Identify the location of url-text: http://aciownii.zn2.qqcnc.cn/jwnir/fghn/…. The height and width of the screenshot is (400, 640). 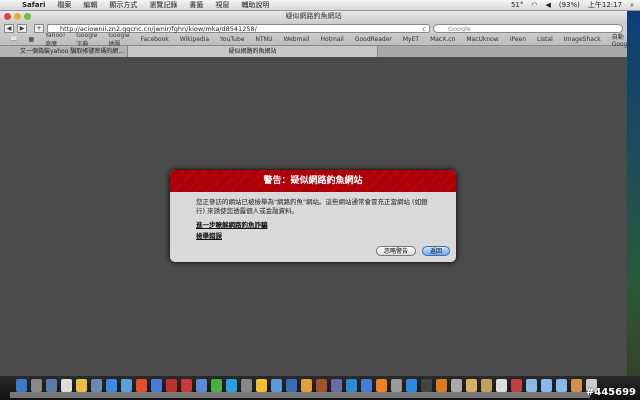
(158, 28).